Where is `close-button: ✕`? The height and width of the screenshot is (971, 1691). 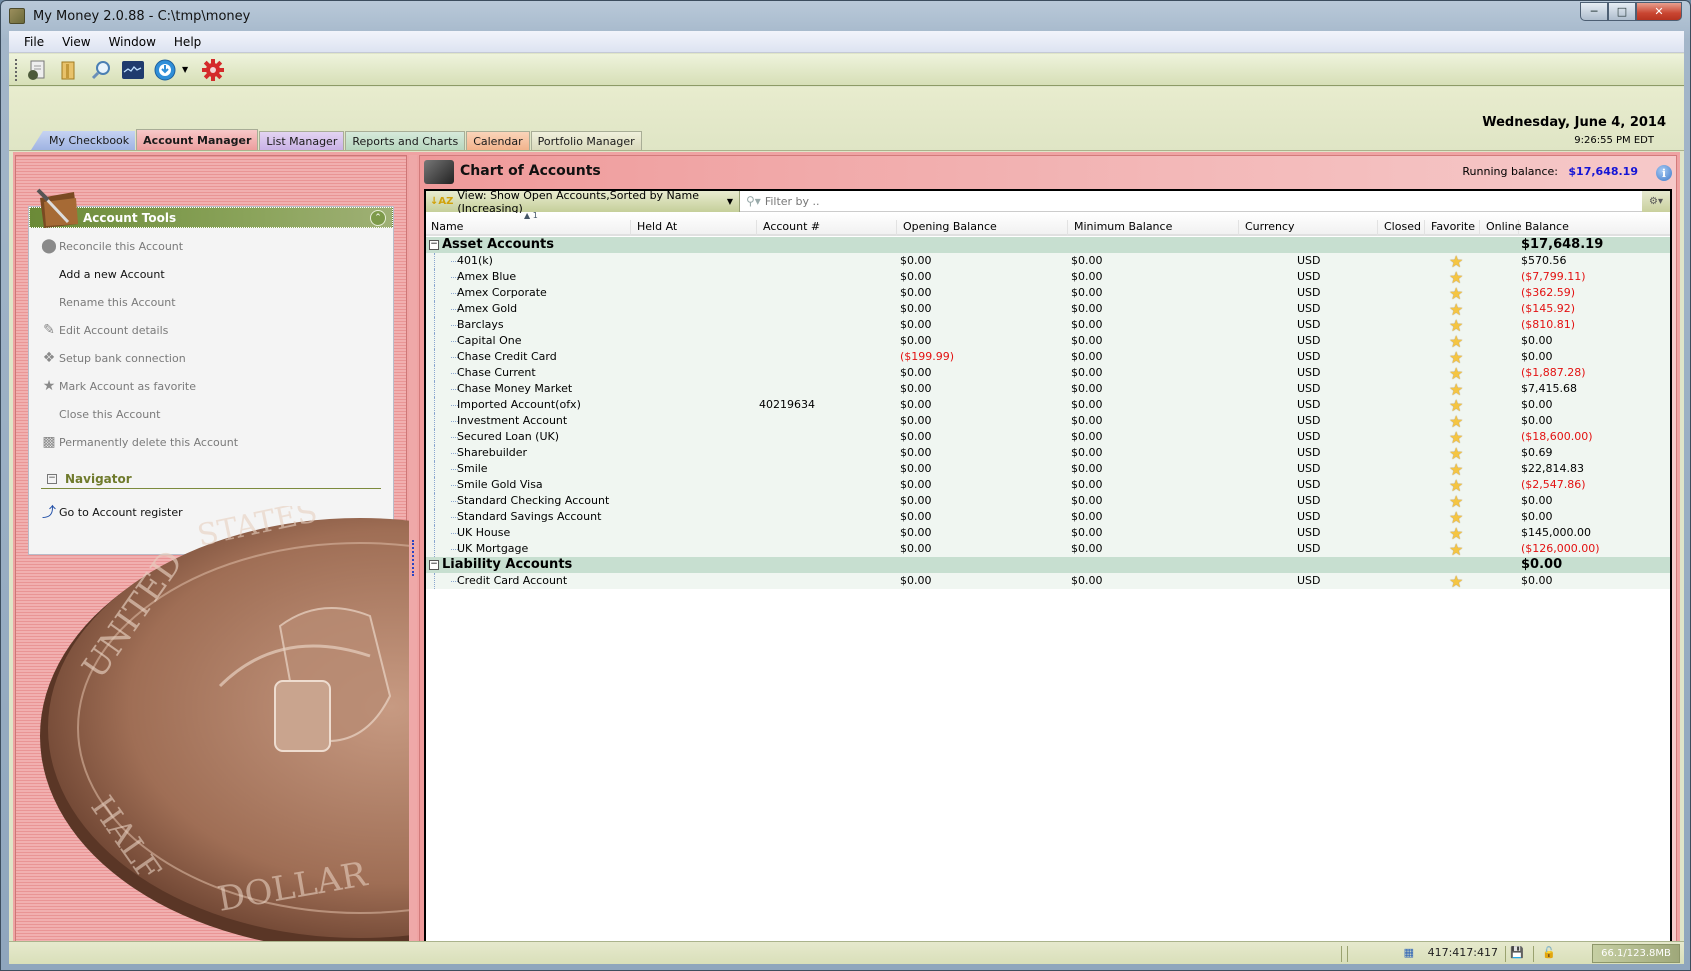 close-button: ✕ is located at coordinates (1659, 11).